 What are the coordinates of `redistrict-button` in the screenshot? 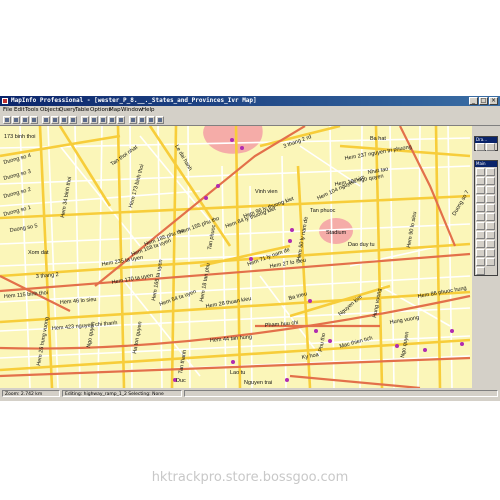 It's located at (121, 120).